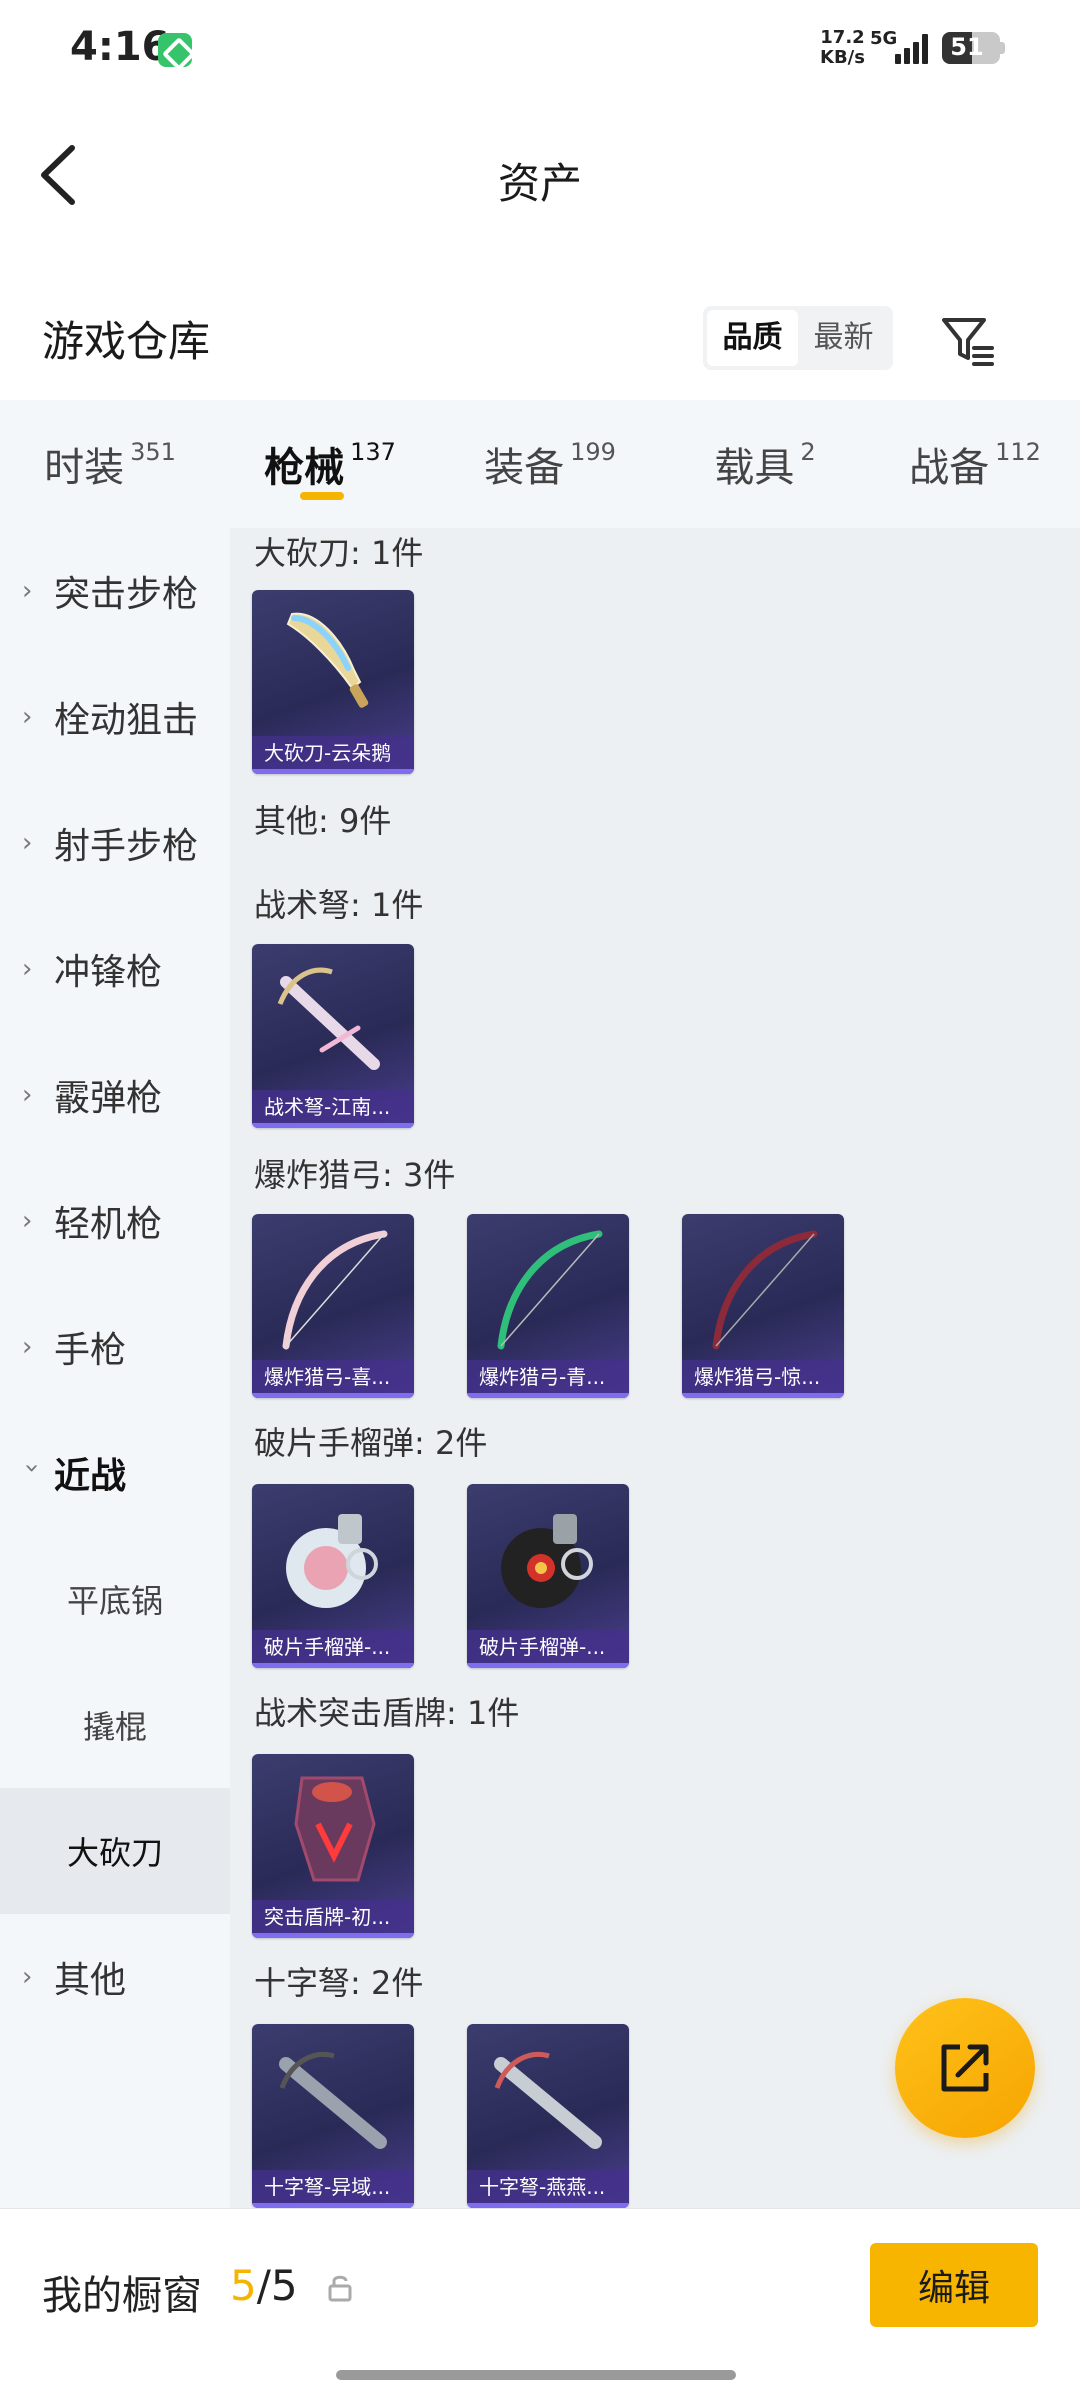  I want to click on sidebar-item-label: 手枪, so click(90, 1350).